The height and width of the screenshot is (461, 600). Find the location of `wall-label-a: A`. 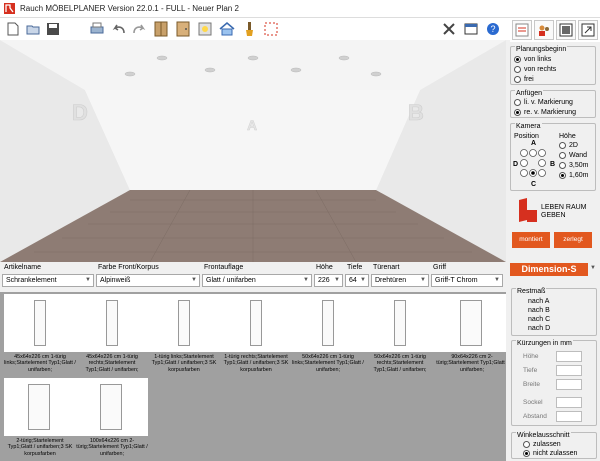

wall-label-a: A is located at coordinates (252, 125).